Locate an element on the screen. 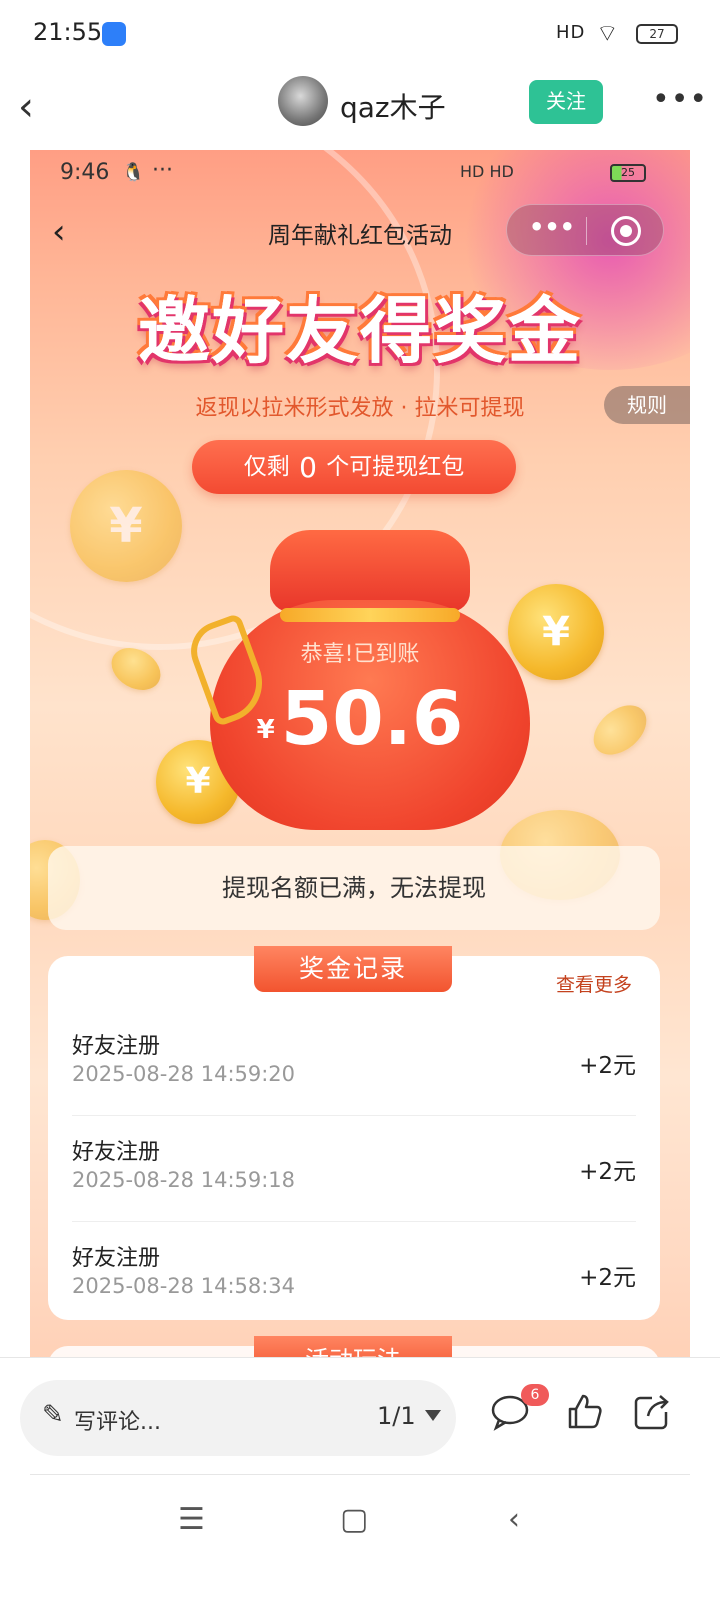 The image size is (720, 1600). status-time: 21:55 is located at coordinates (68, 32).